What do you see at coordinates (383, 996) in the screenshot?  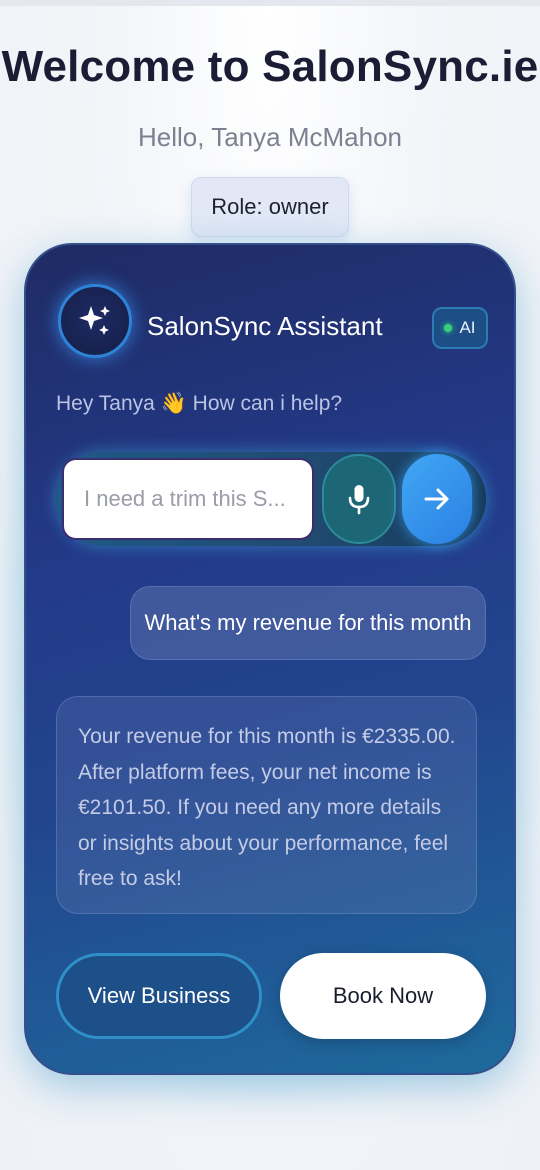 I see `book-now-button: Book Now` at bounding box center [383, 996].